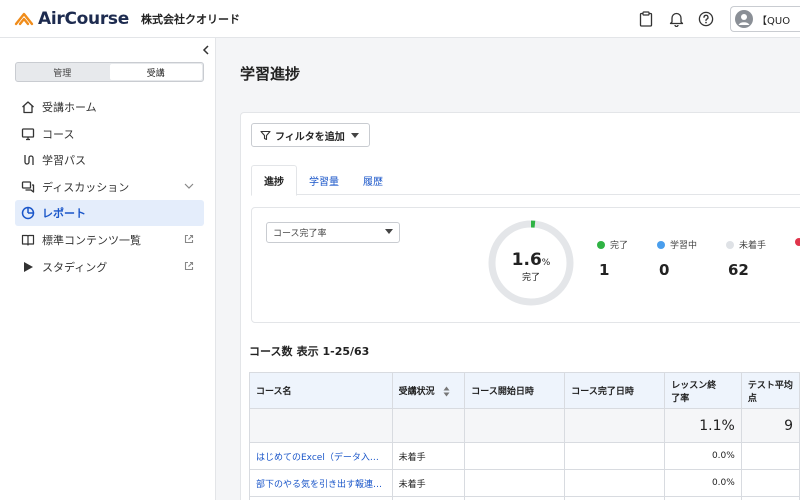  I want to click on course-count-range: 表示 1-25/63, so click(333, 351).